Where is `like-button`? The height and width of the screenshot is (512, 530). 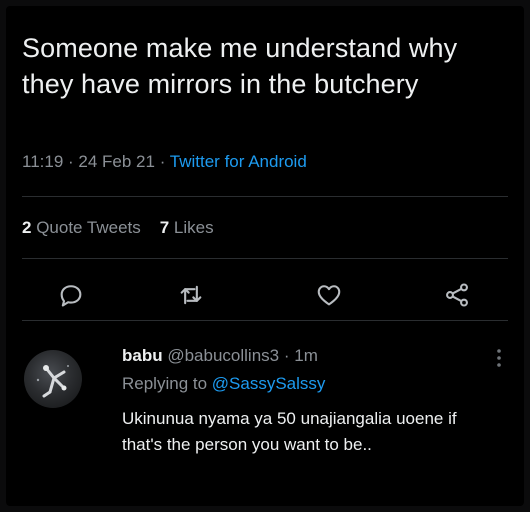 like-button is located at coordinates (329, 295).